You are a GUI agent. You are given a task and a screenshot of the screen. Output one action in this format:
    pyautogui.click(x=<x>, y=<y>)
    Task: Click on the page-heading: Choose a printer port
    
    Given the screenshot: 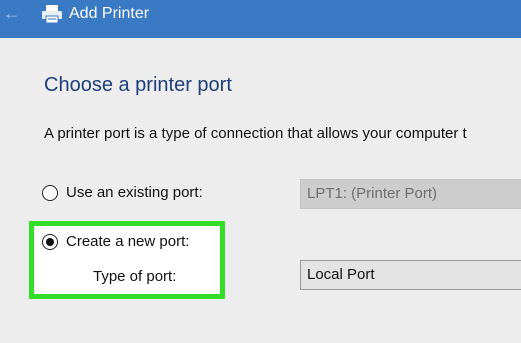 What is the action you would take?
    pyautogui.click(x=138, y=85)
    